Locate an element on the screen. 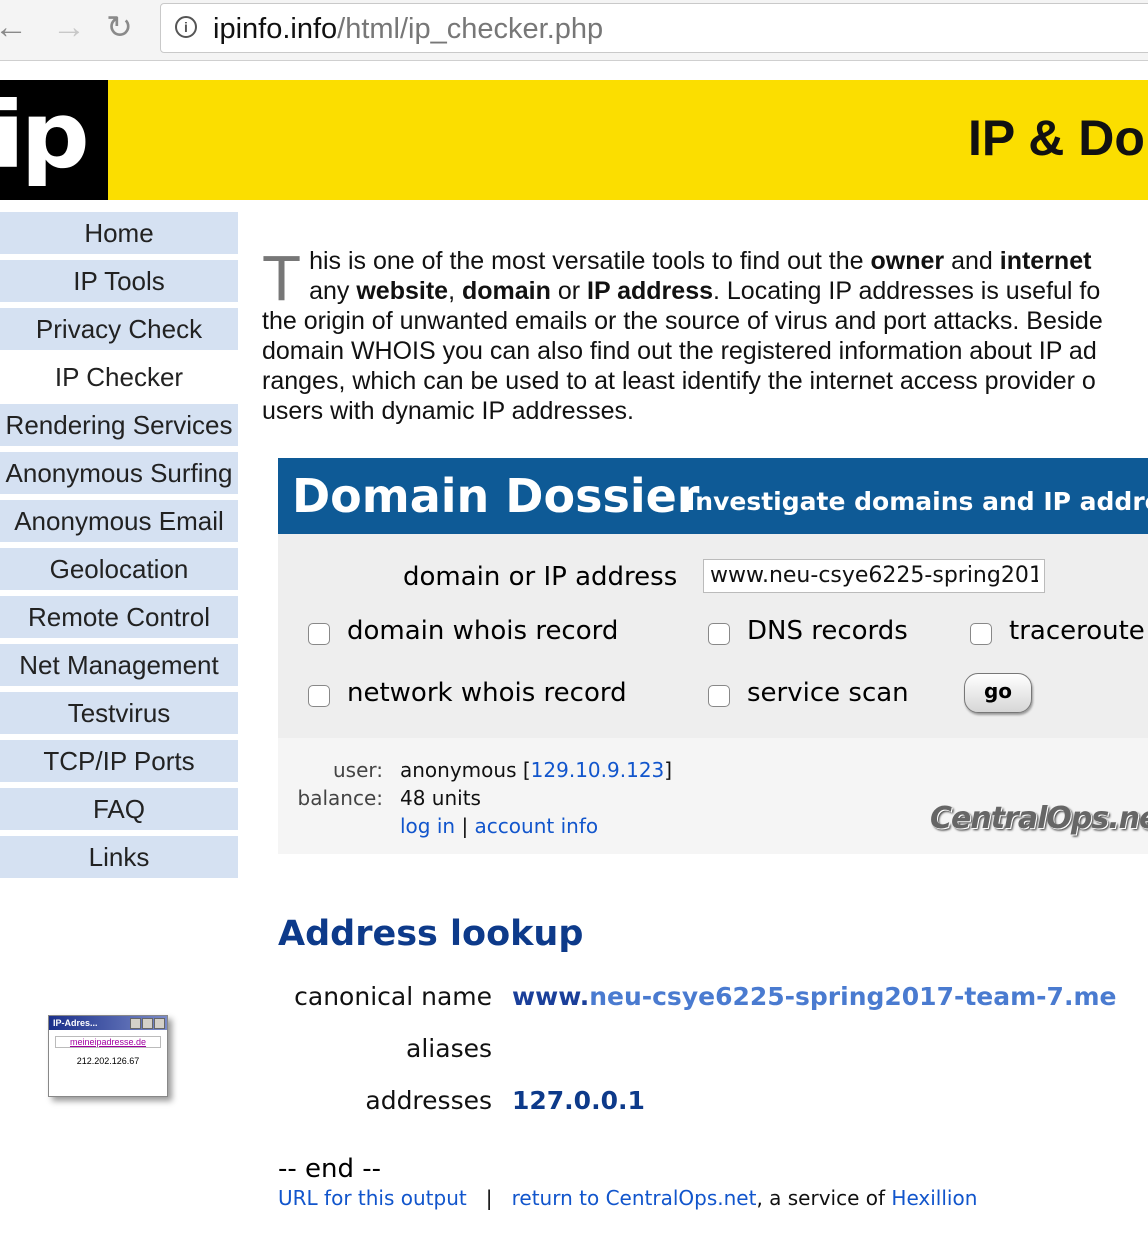  sidebar-item-ip-tools: IP Tools is located at coordinates (119, 281).